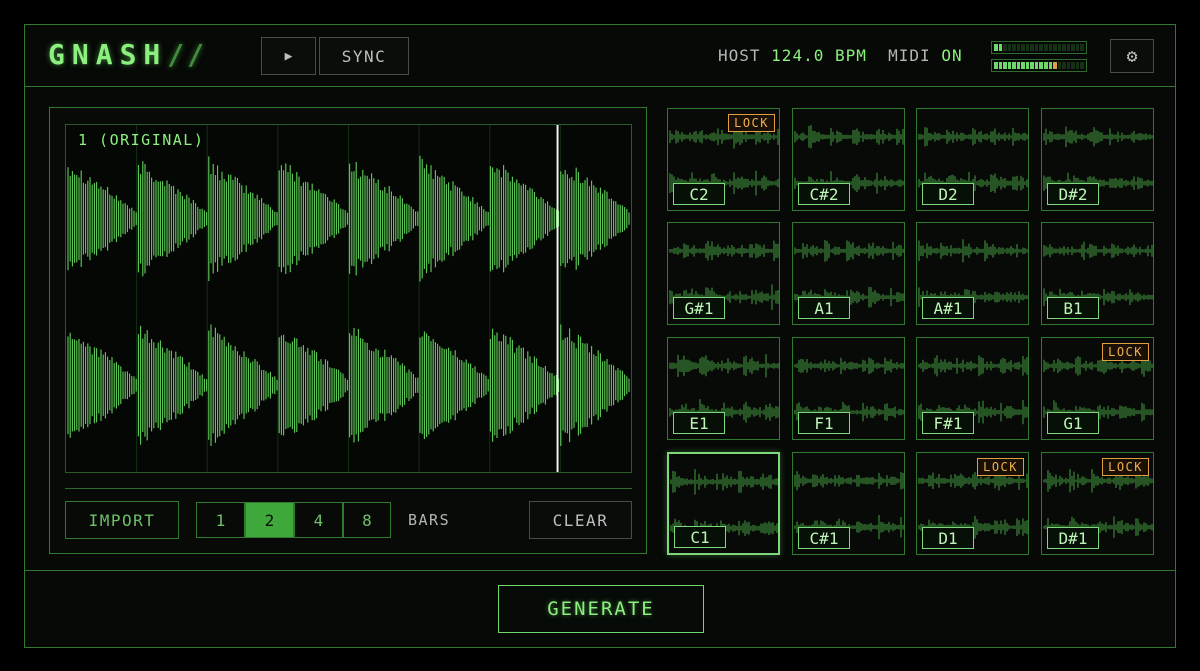  I want to click on import-button: IMPORT, so click(122, 520).